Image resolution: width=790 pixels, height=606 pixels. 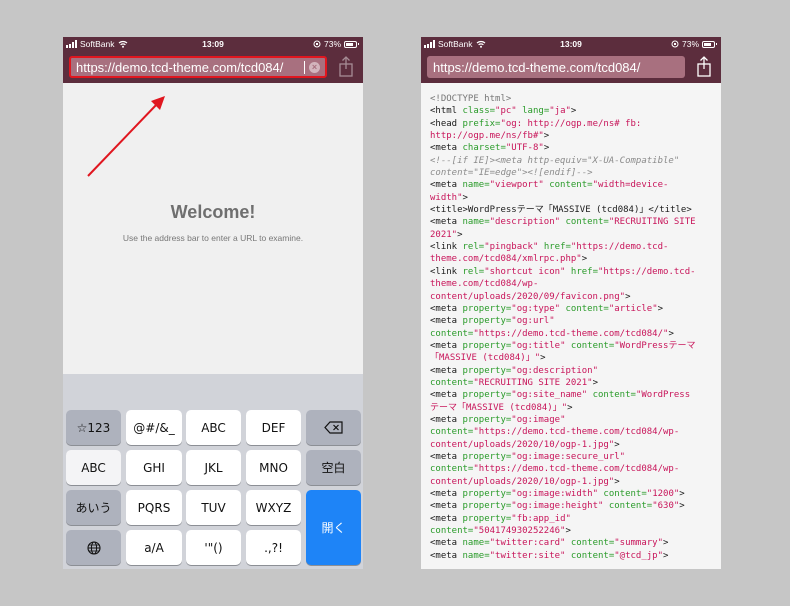 I want to click on source-token: "twitter:site", so click(x=527, y=555).